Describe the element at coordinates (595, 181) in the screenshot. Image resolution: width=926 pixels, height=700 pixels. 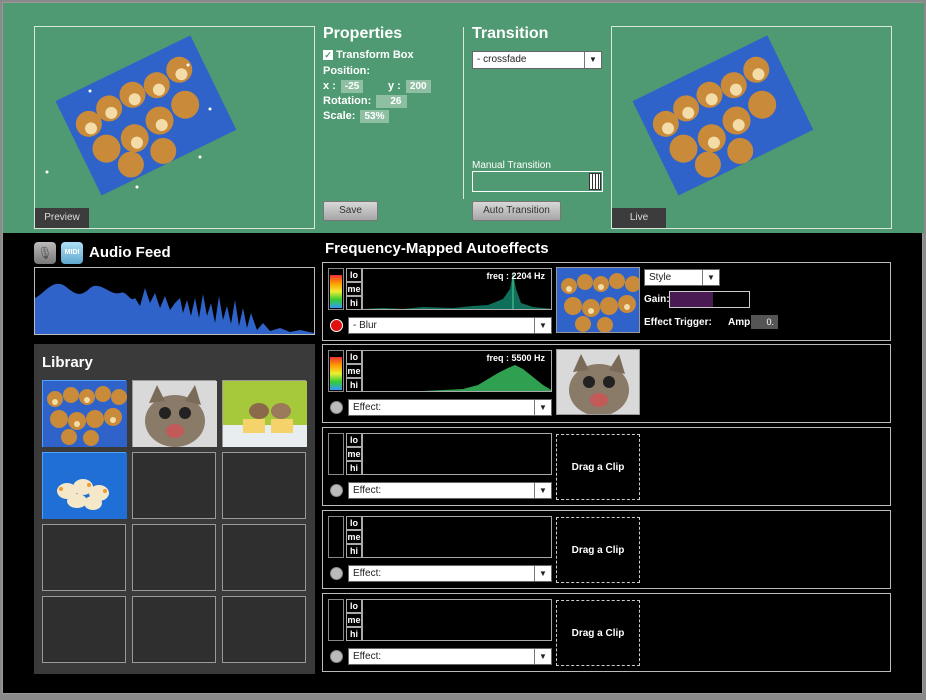
I see `slider-handle` at that location.